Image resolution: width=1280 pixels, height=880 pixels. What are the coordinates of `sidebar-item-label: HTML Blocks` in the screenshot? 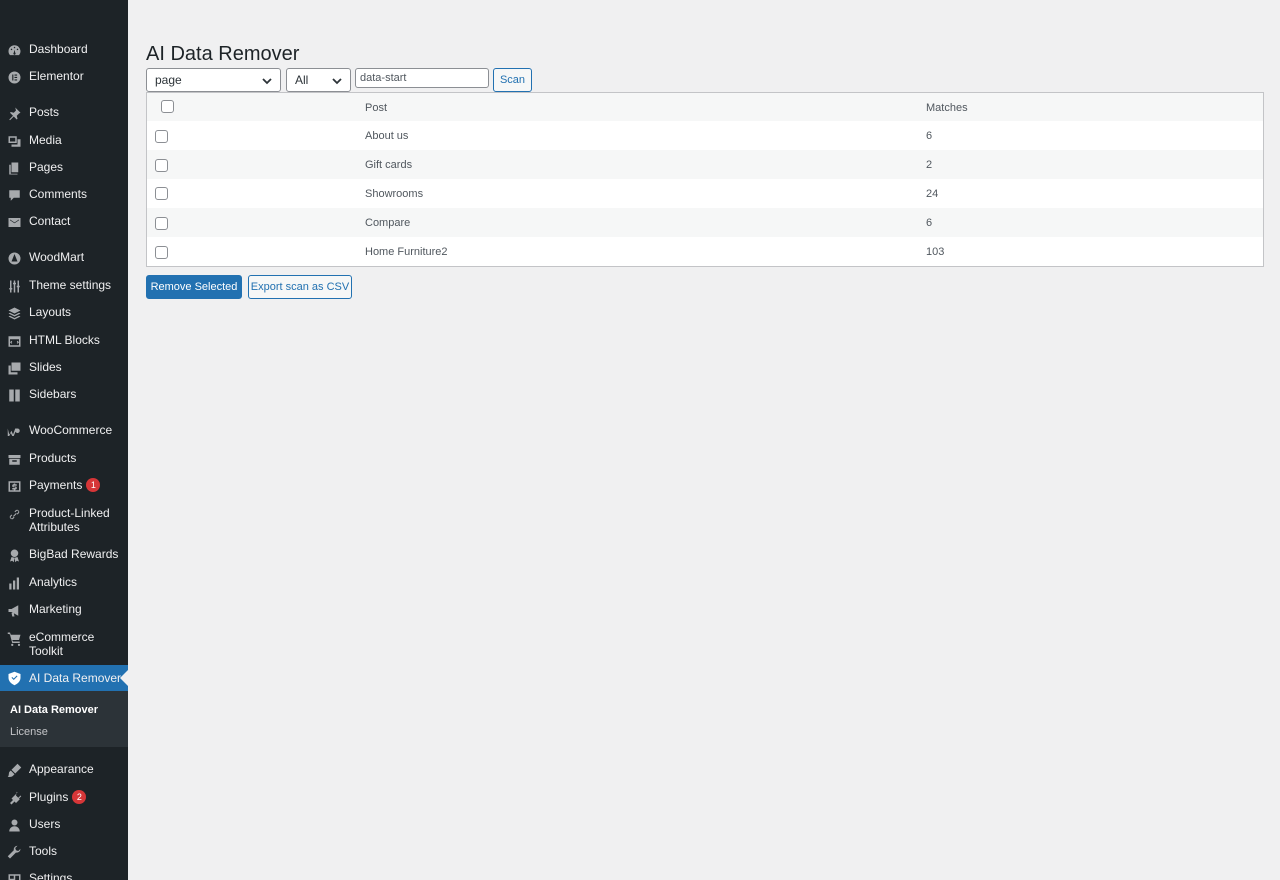 It's located at (64, 340).